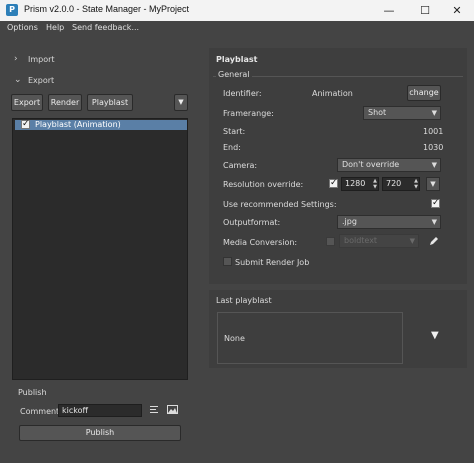 This screenshot has width=474, height=463. I want to click on use-recommended-checkbox: ✓, so click(435, 203).